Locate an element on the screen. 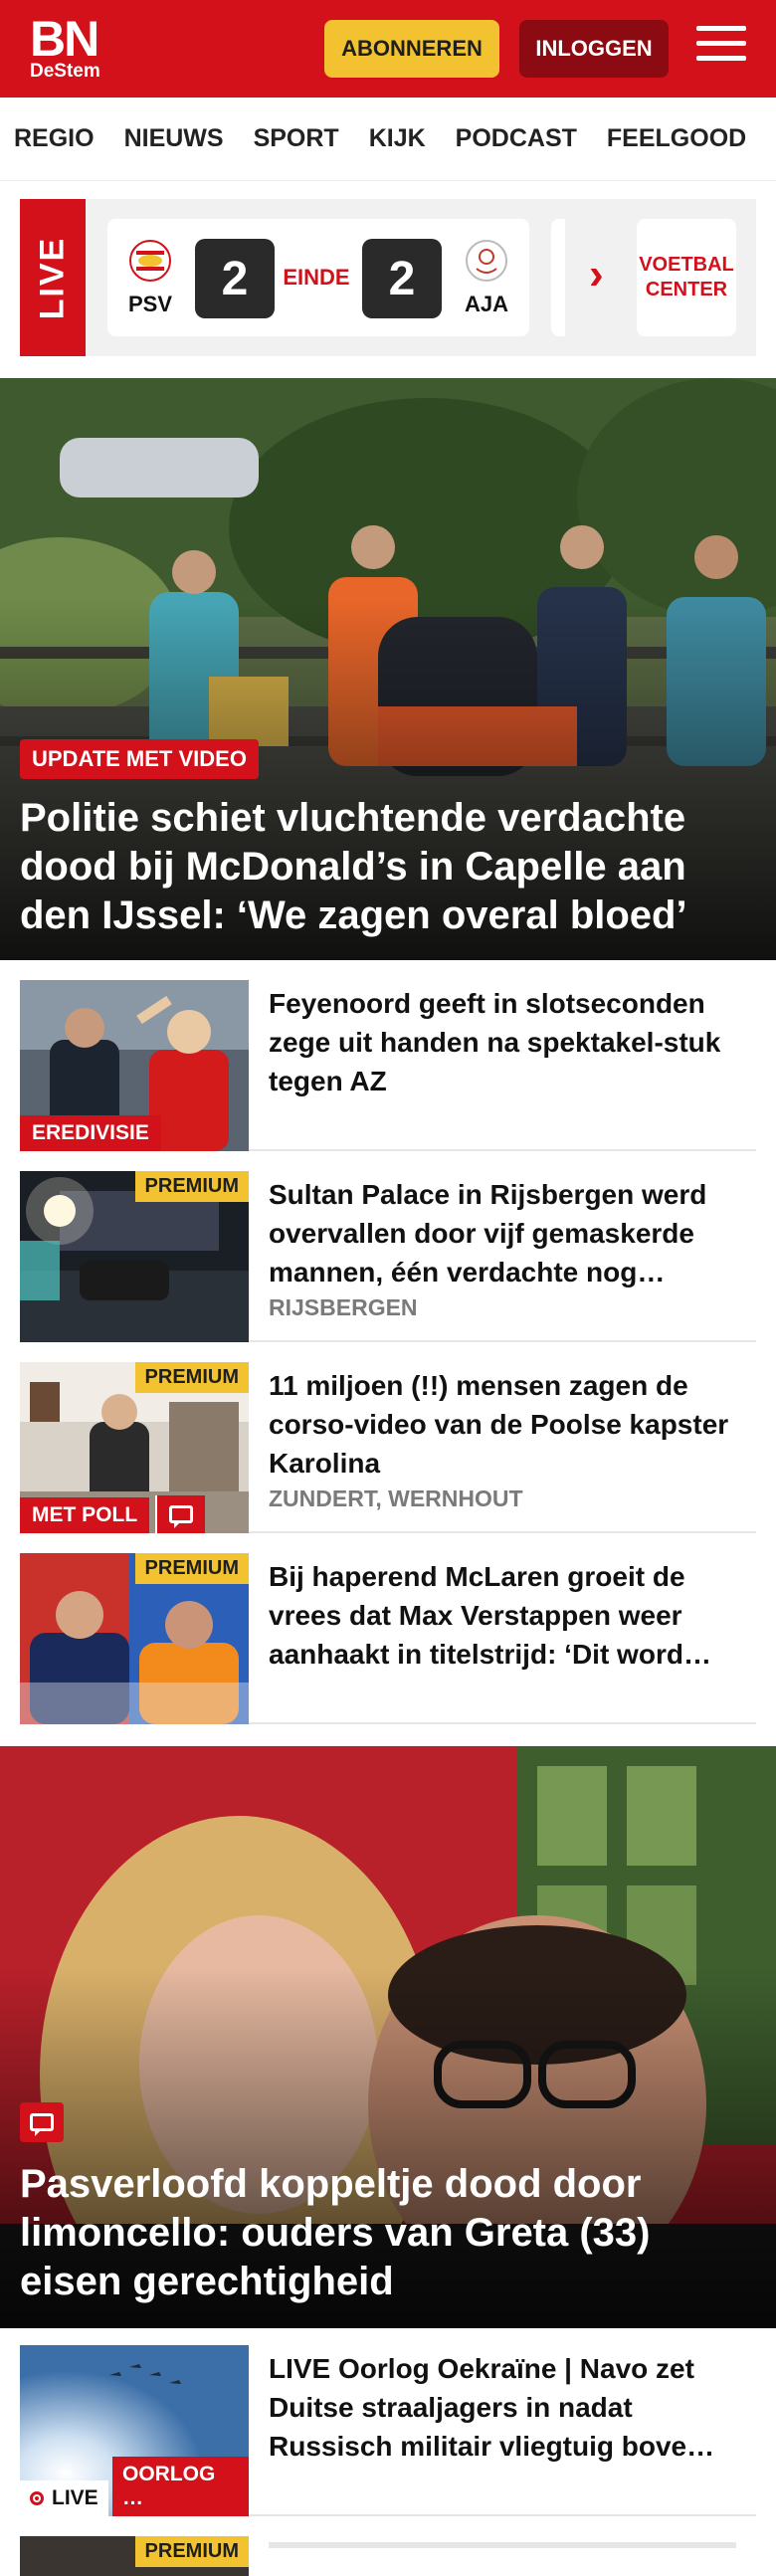 This screenshot has width=776, height=2576. hamburger-menu-icon is located at coordinates (721, 48).